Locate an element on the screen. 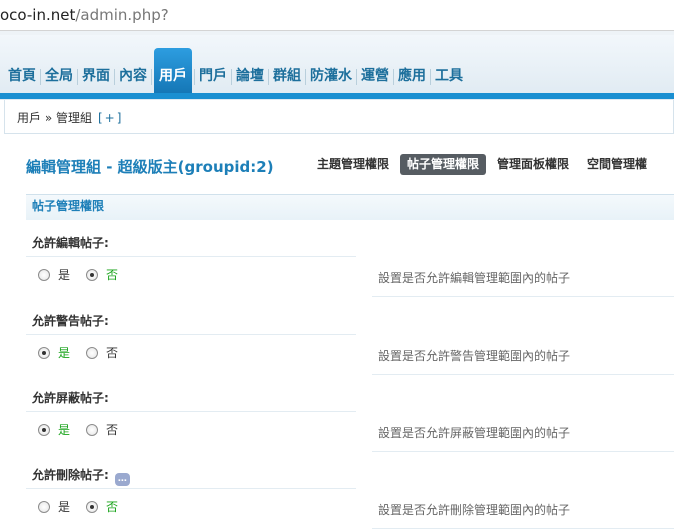 This screenshot has width=674, height=532. setting-description: 設置是否允許編輯管理範圍內的帖子 is located at coordinates (474, 278).